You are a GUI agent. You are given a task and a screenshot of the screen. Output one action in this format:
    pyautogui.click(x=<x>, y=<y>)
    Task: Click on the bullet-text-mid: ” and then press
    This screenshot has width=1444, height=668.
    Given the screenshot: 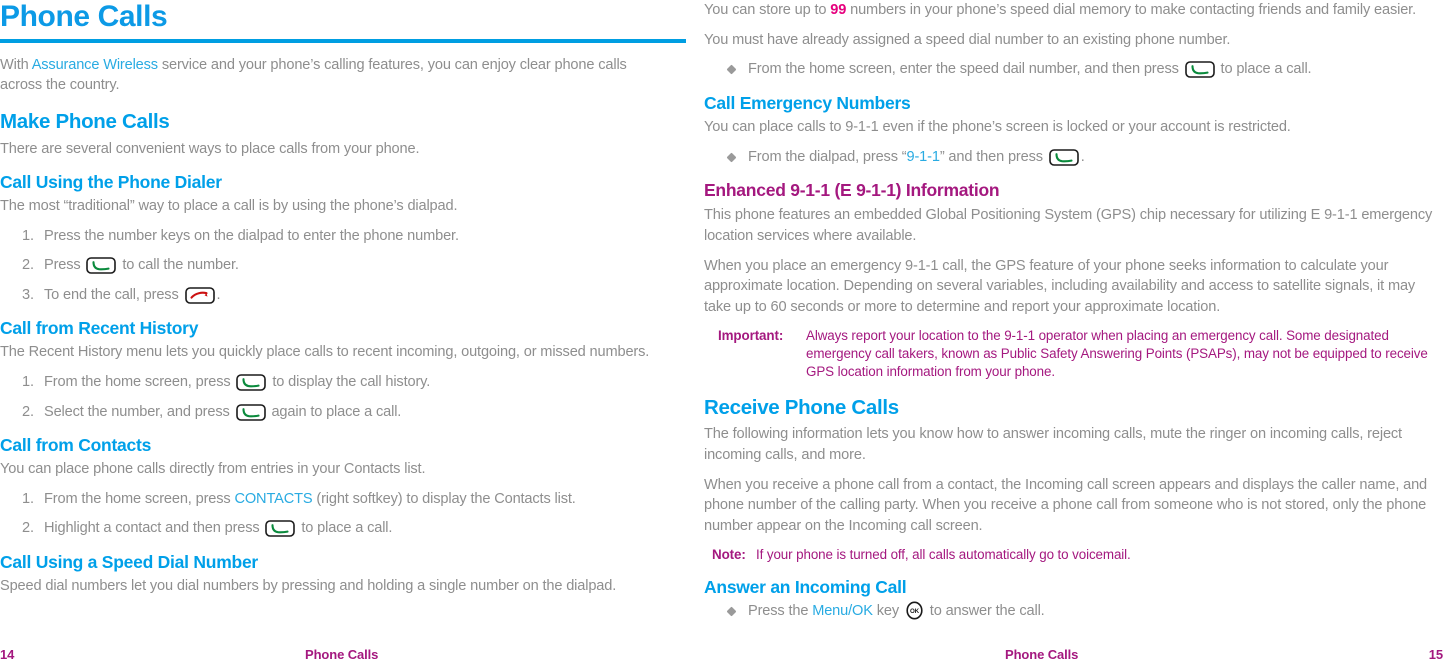 What is the action you would take?
    pyautogui.click(x=993, y=156)
    